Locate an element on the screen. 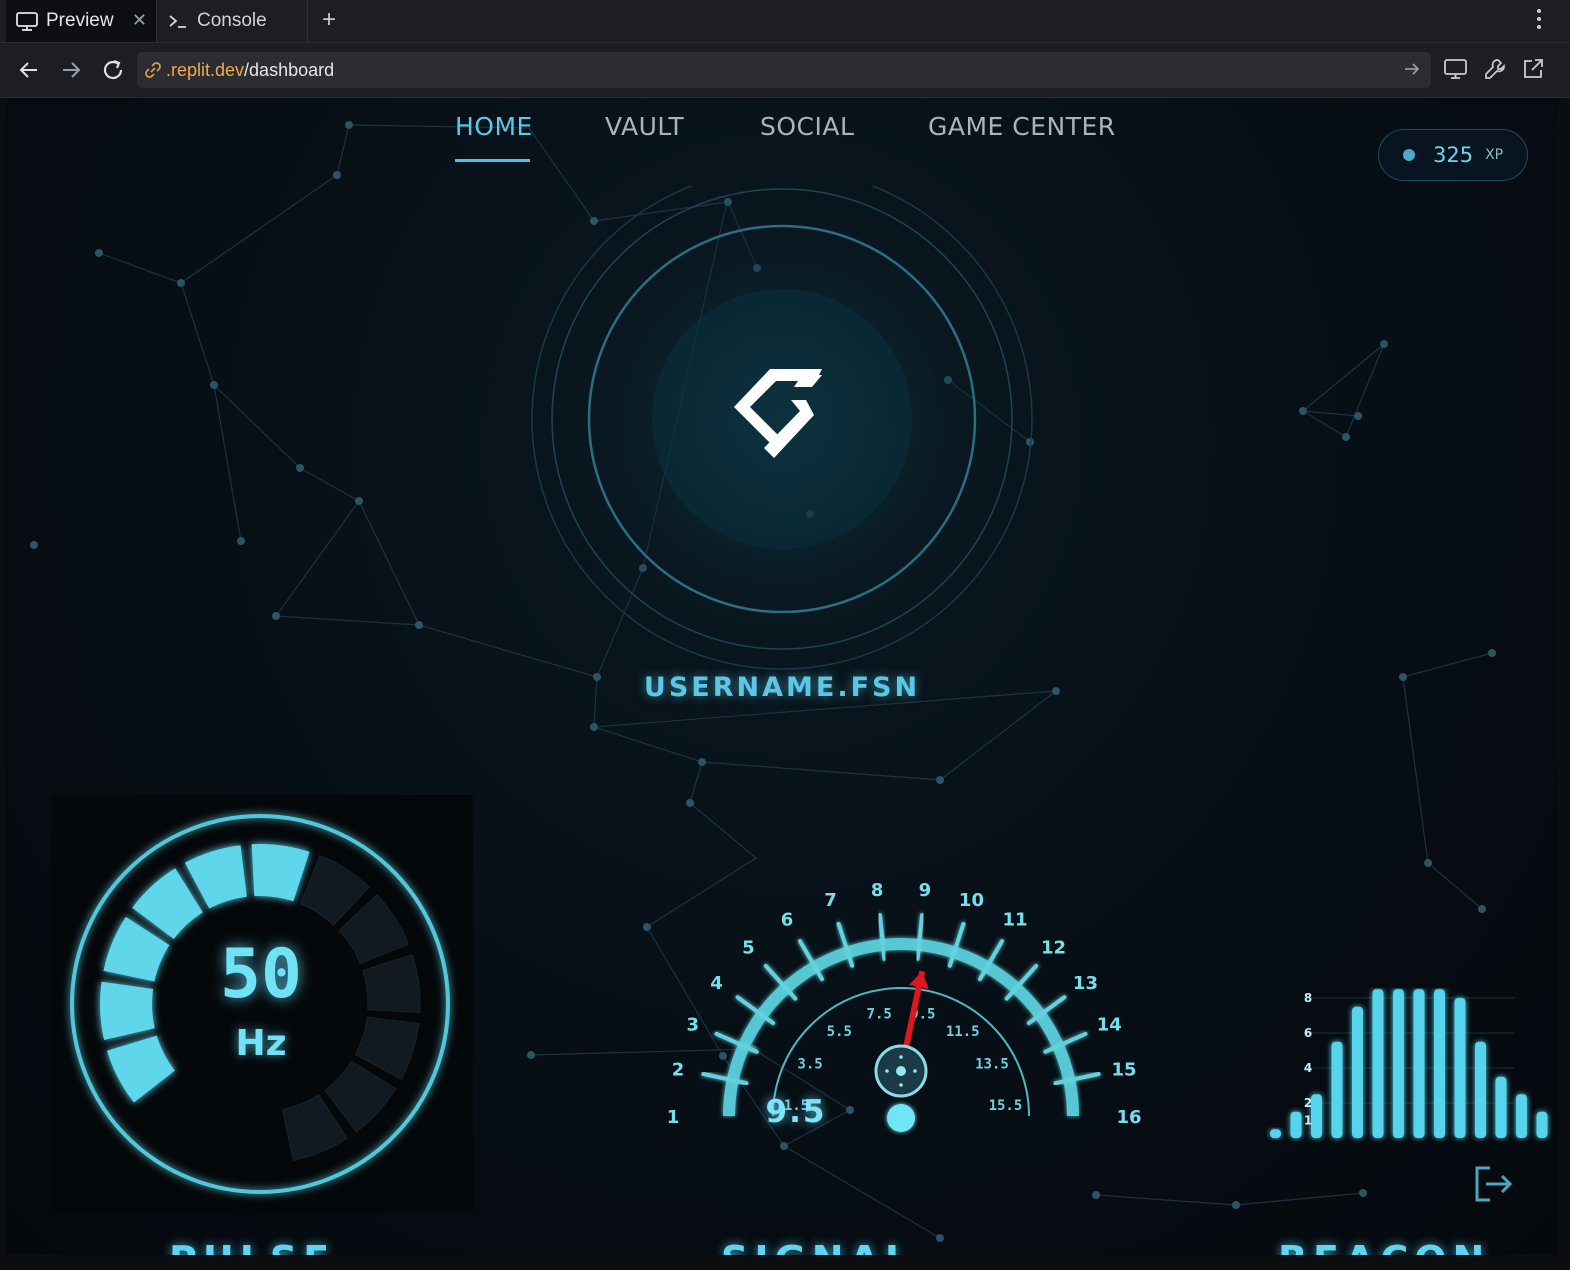 The height and width of the screenshot is (1270, 1570). signal-outer-tick-label: 6 is located at coordinates (787, 920).